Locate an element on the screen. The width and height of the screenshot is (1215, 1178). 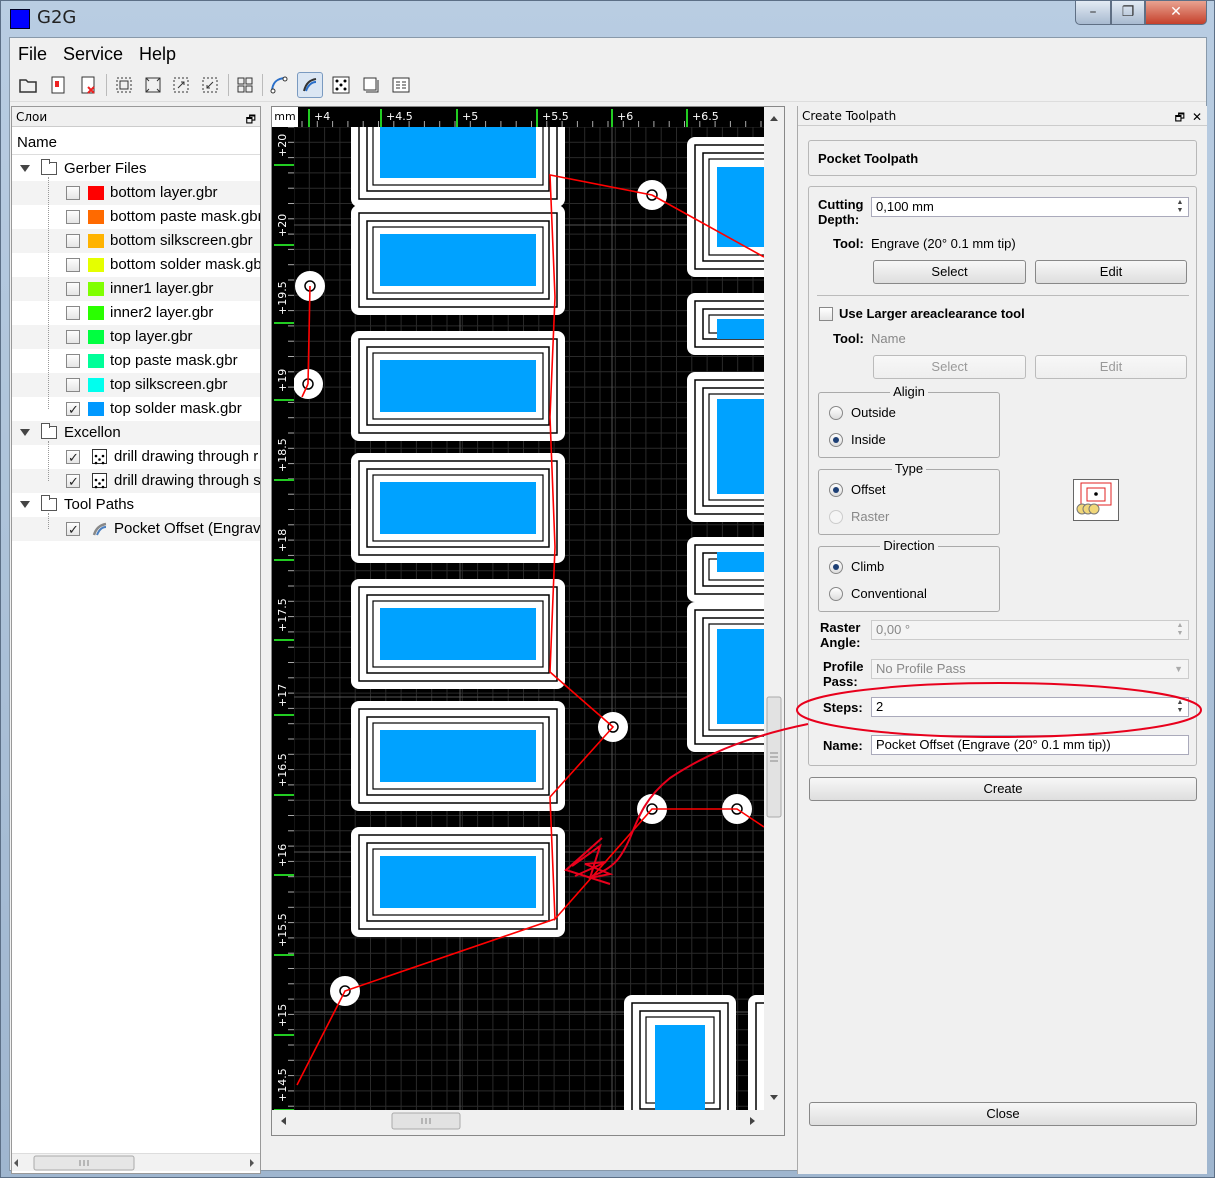
close-window-button: ✕ is located at coordinates (1176, 13).